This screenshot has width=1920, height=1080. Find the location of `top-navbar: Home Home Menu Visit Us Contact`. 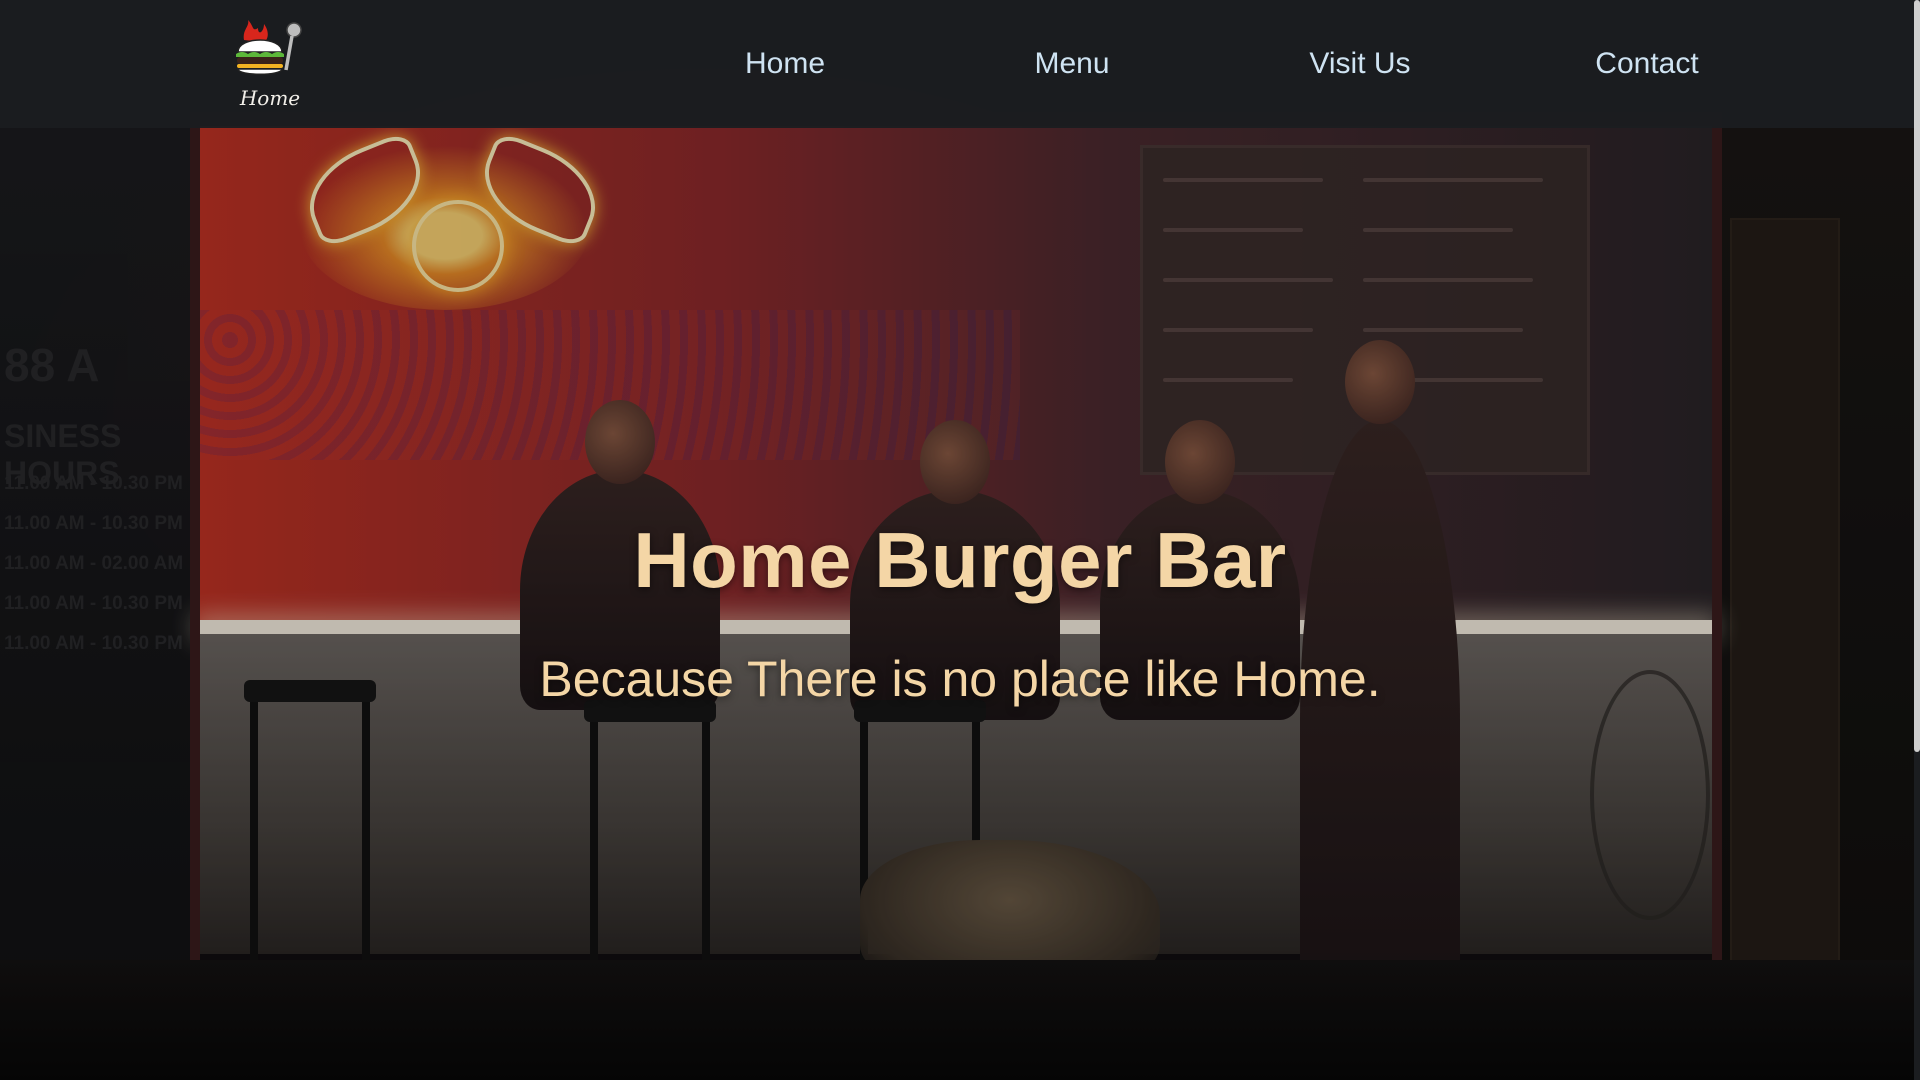

top-navbar: Home Home Menu Visit Us Contact is located at coordinates (960, 64).